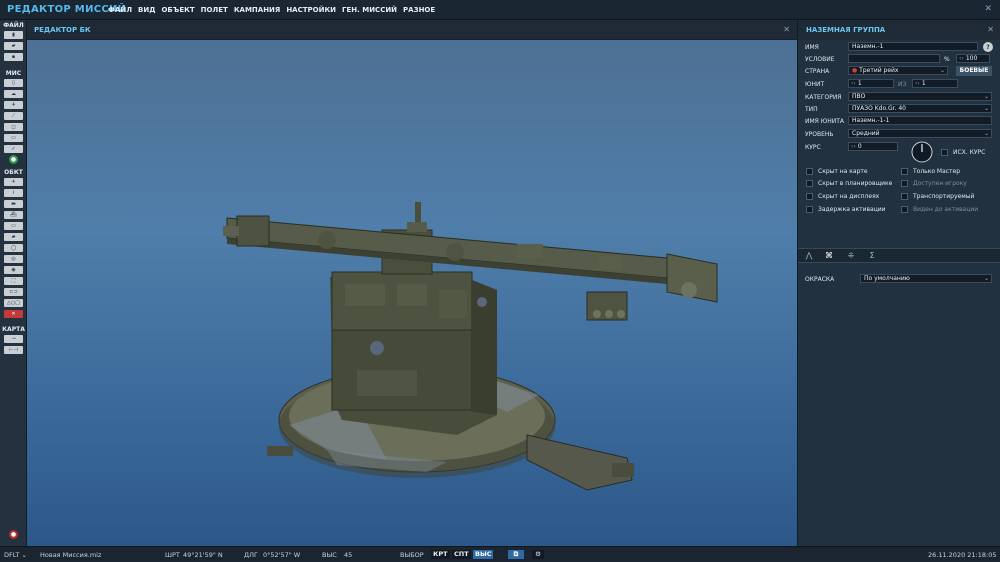  What do you see at coordinates (899, 255) in the screenshot?
I see `panel-tab-bar: ⋀ ⌘ ⁜ Σ` at bounding box center [899, 255].